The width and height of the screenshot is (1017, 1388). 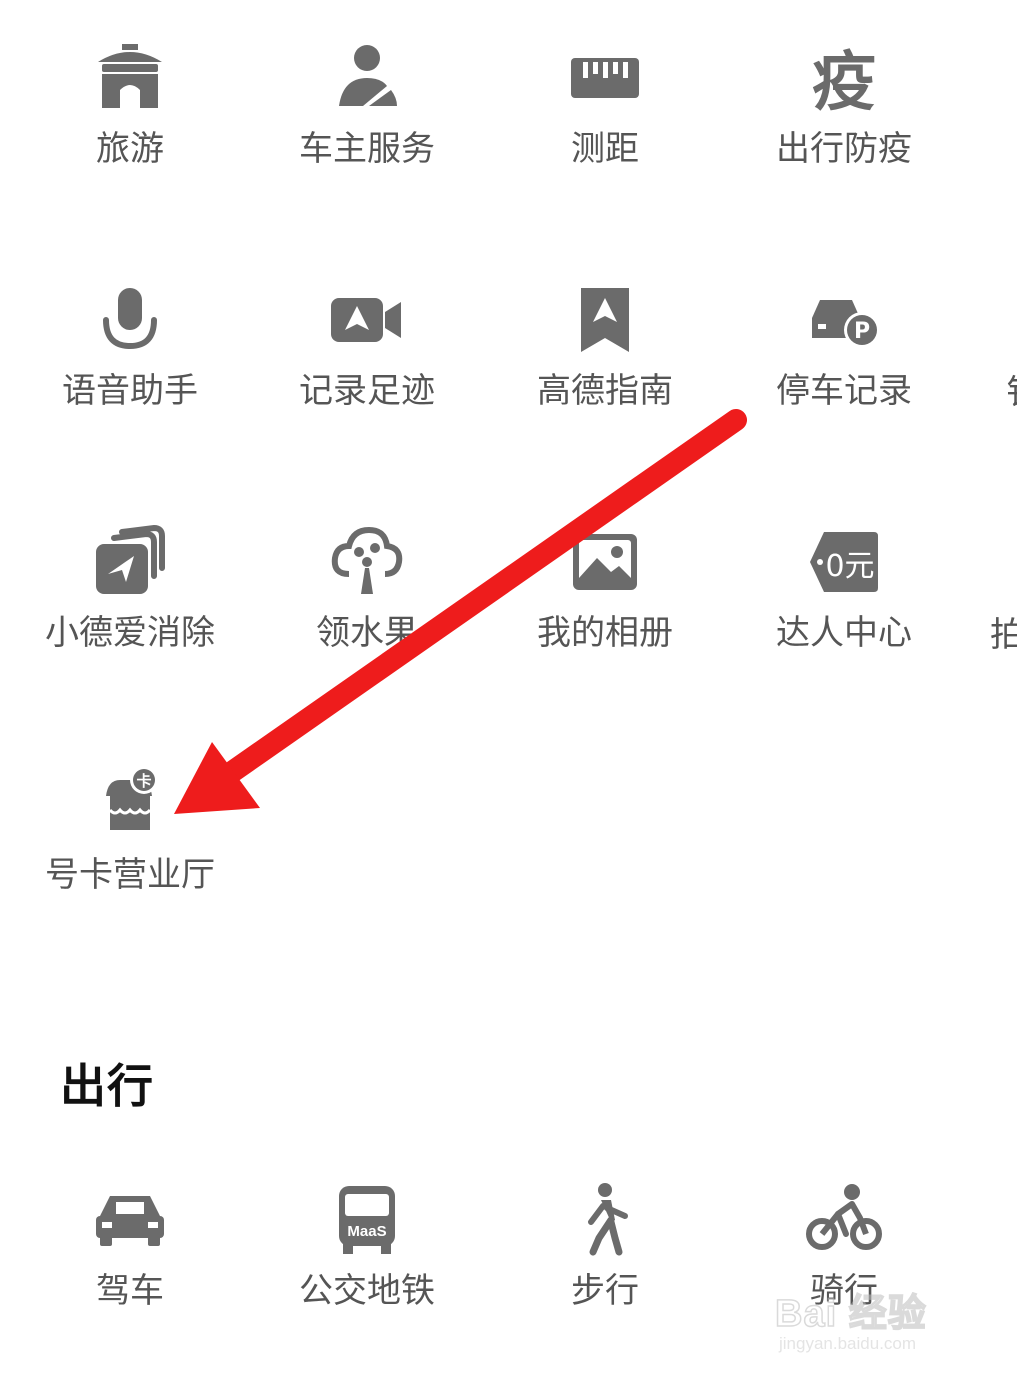 I want to click on tile-sim-card-hall: 卡 号卡营业厅, so click(x=130, y=866).